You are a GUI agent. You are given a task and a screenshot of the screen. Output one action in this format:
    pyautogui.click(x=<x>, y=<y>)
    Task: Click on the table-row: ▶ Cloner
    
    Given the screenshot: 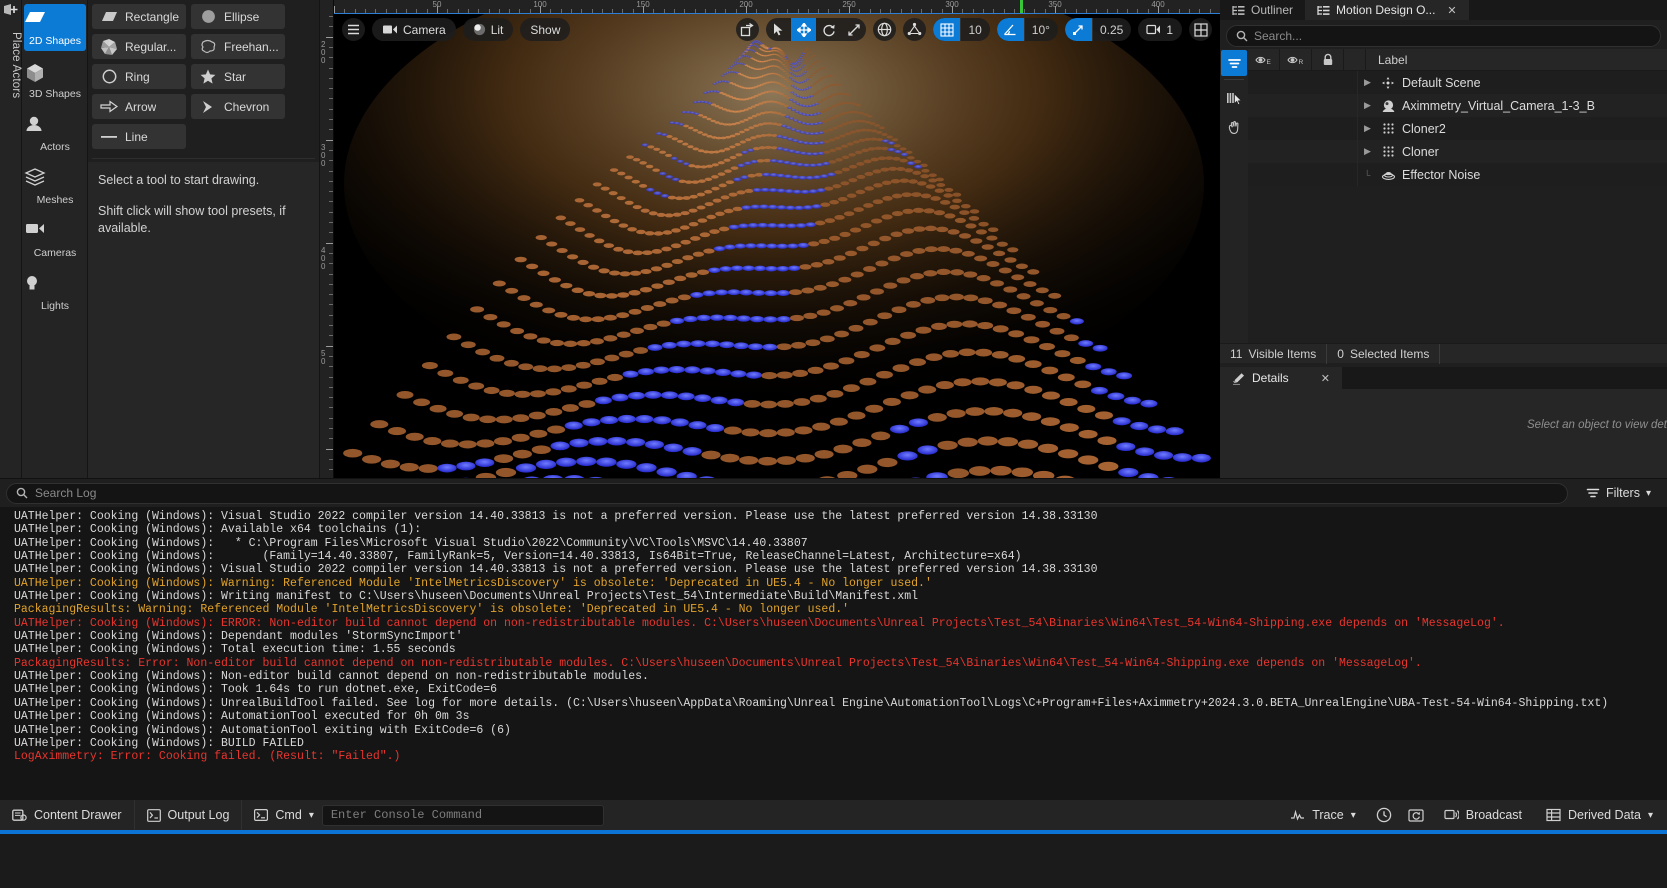 What is the action you would take?
    pyautogui.click(x=1457, y=151)
    